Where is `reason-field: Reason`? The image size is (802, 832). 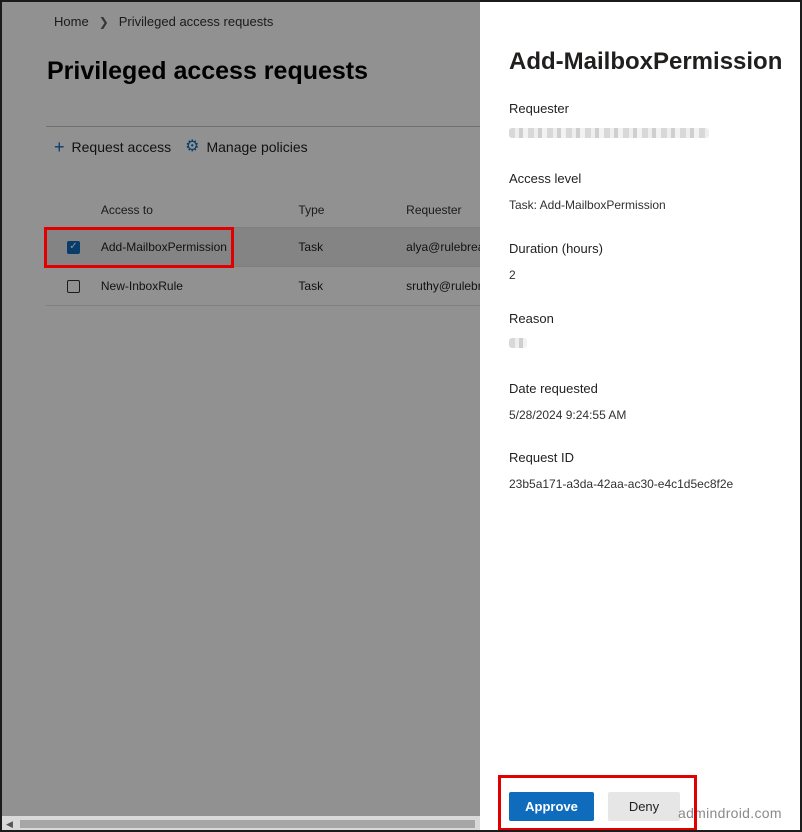
reason-field: Reason is located at coordinates (531, 329).